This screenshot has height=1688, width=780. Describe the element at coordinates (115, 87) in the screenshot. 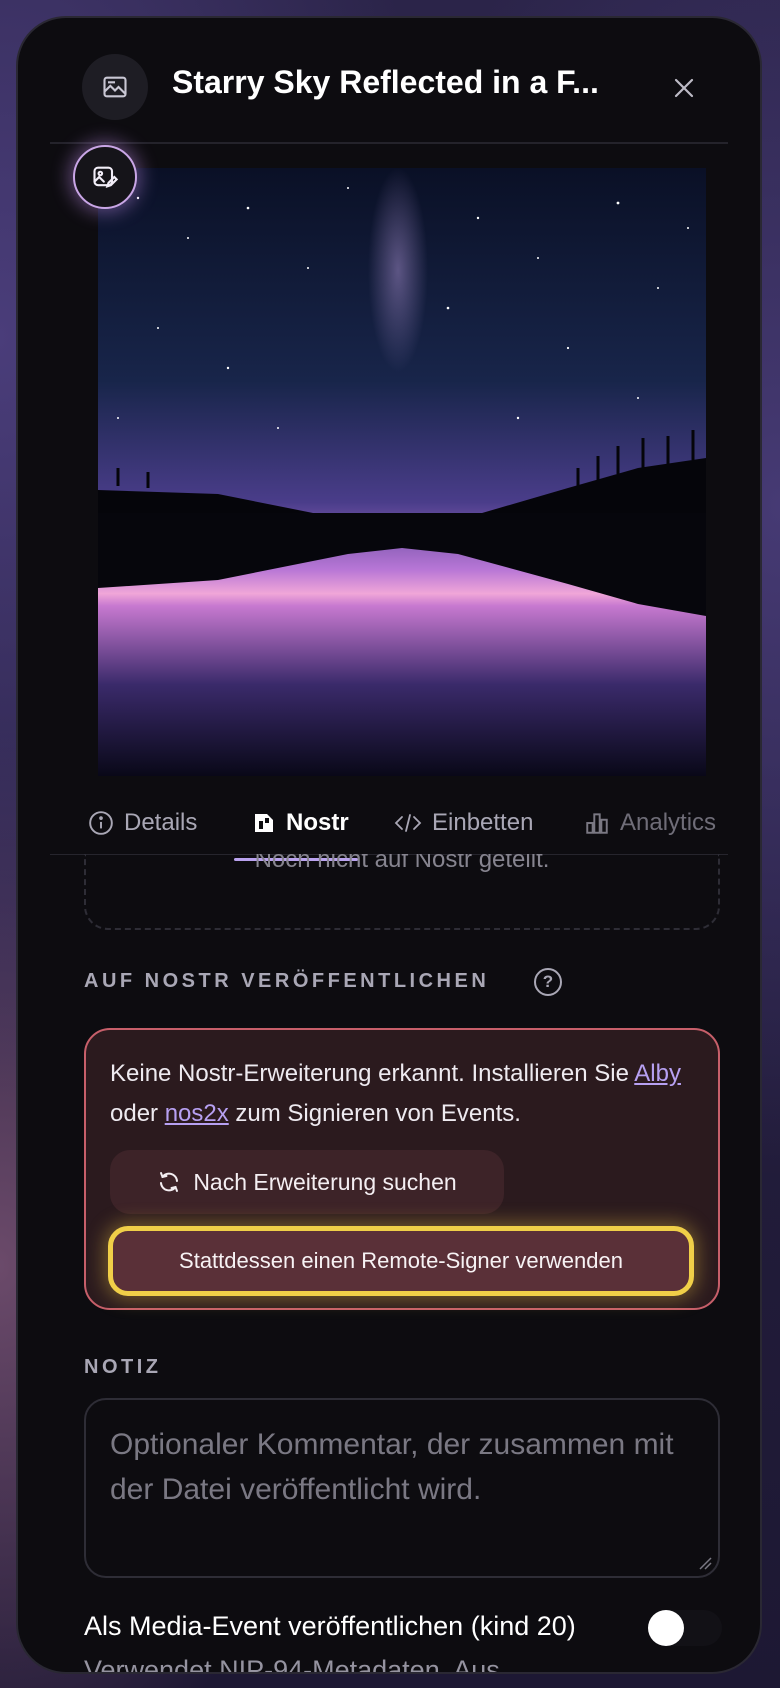

I see `image-icon` at that location.